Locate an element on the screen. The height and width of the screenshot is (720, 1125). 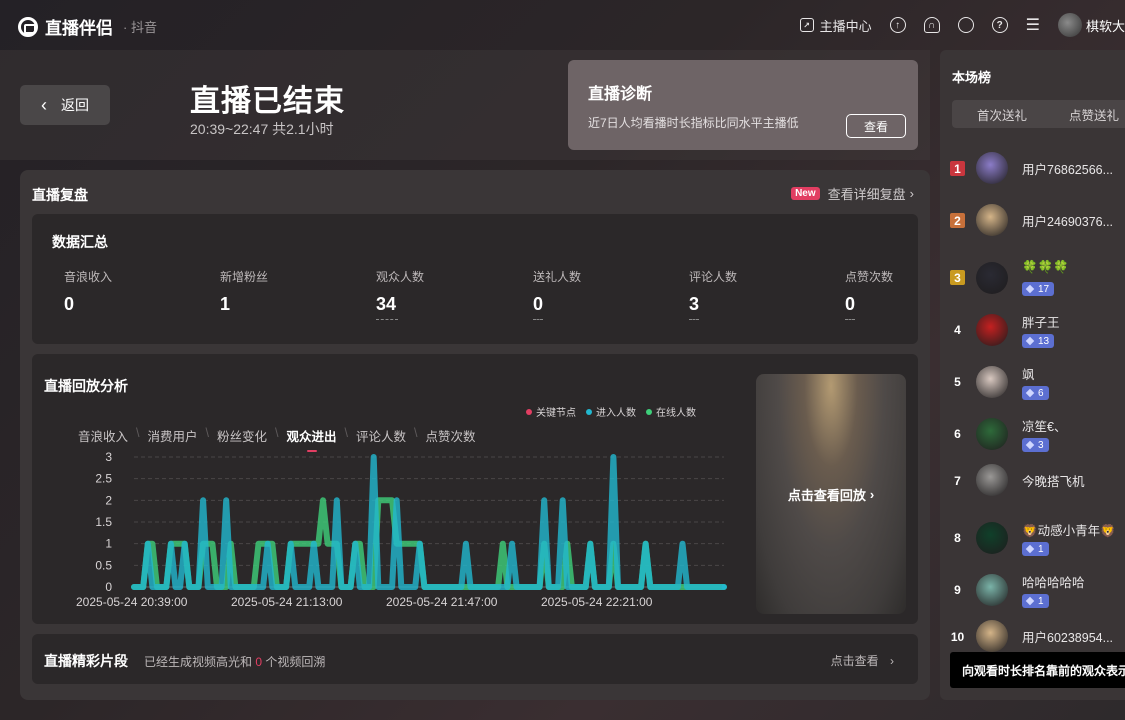
legend-entries: 进入人数 is located at coordinates (611, 411).